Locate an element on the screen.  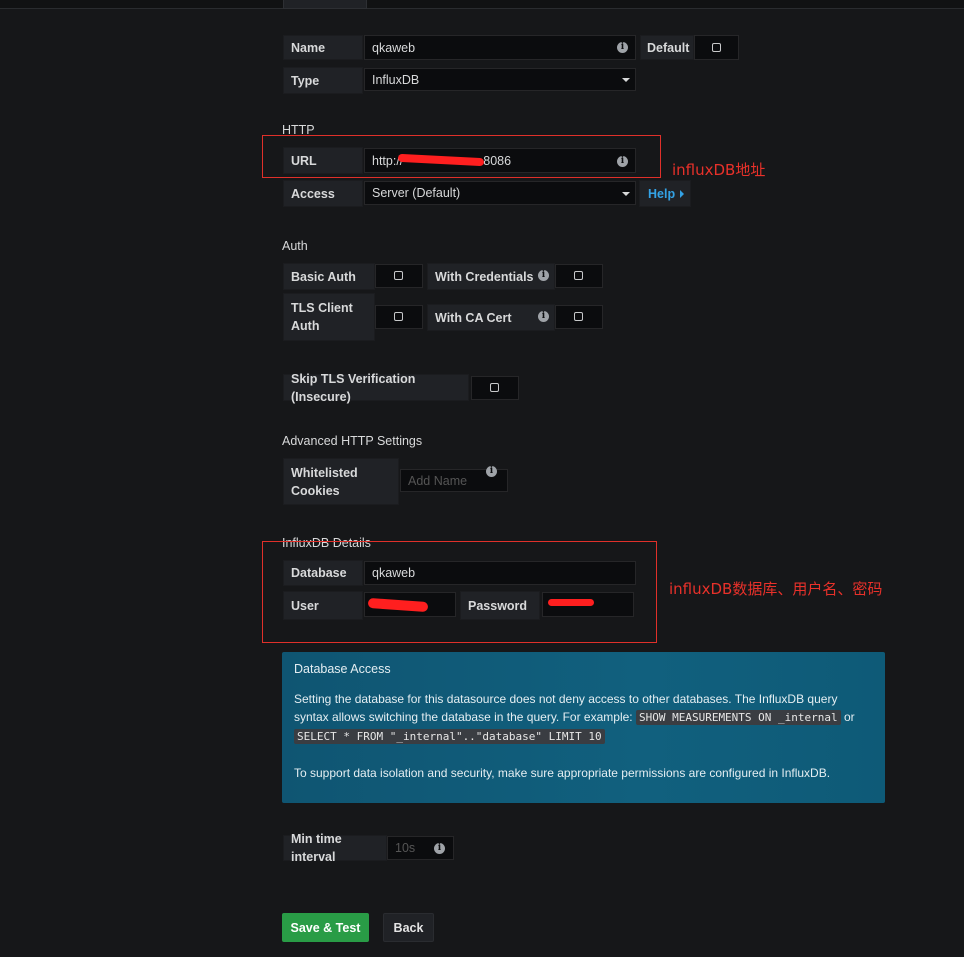
with-credentials-label: With Credentials is located at coordinates (491, 276).